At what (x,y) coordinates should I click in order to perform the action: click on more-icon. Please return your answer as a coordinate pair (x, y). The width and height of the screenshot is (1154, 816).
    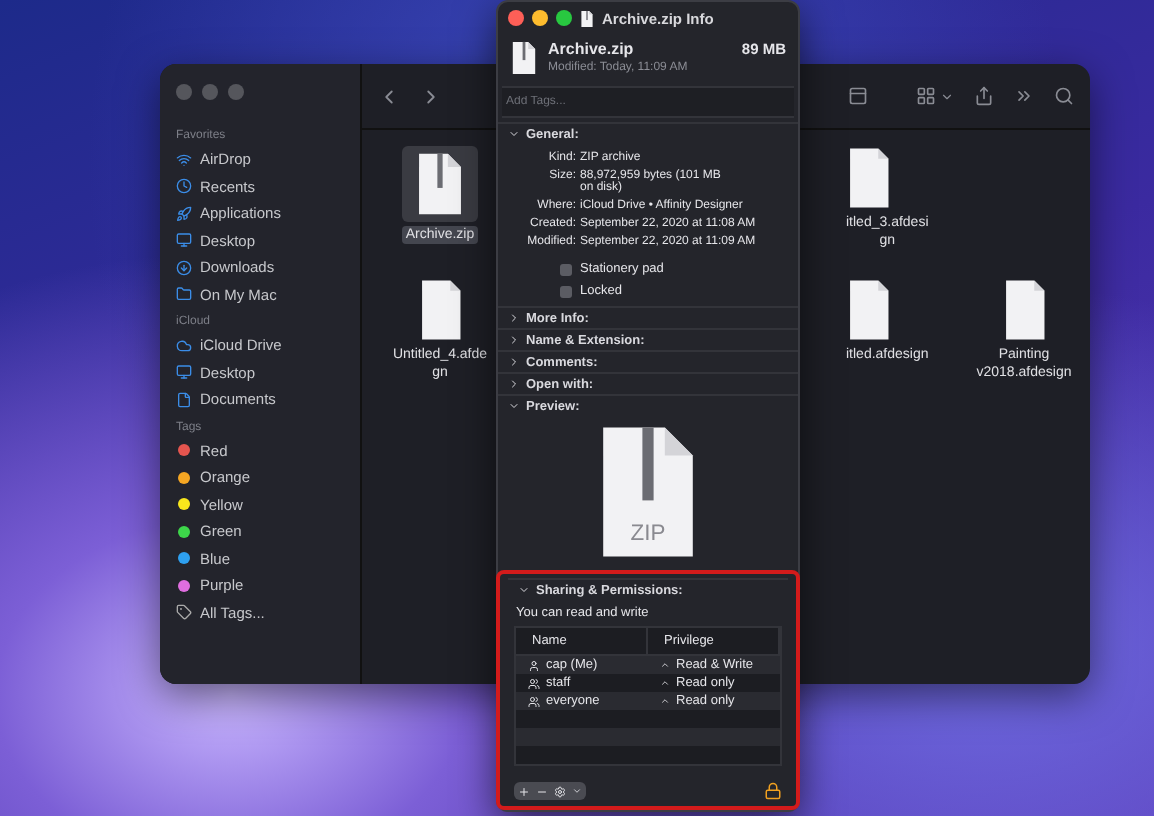
    Looking at the image, I should click on (1024, 96).